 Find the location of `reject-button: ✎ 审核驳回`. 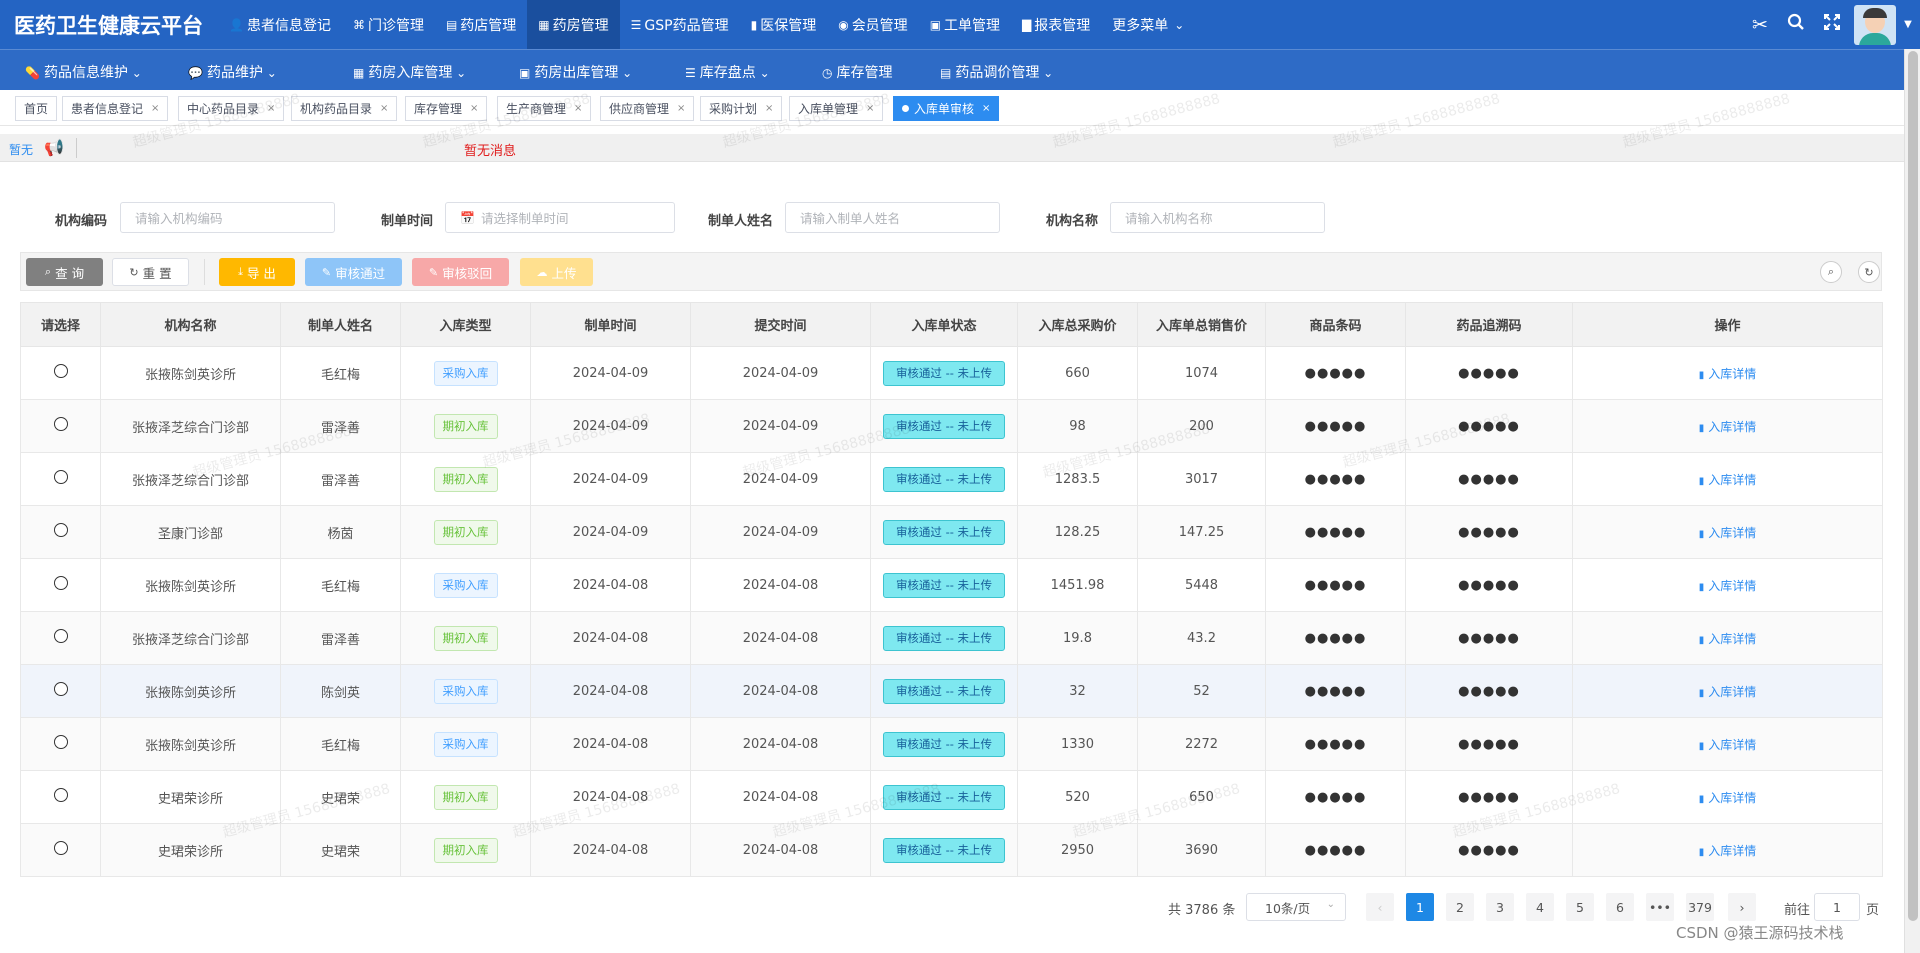

reject-button: ✎ 审核驳回 is located at coordinates (460, 272).